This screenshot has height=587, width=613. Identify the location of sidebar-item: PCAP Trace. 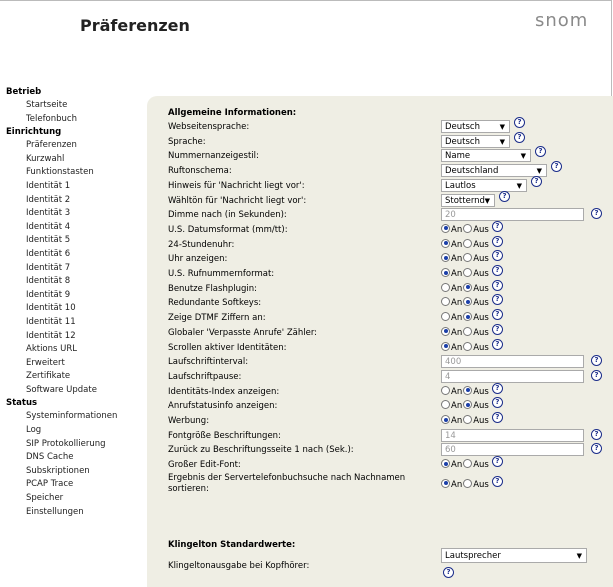
(67, 485).